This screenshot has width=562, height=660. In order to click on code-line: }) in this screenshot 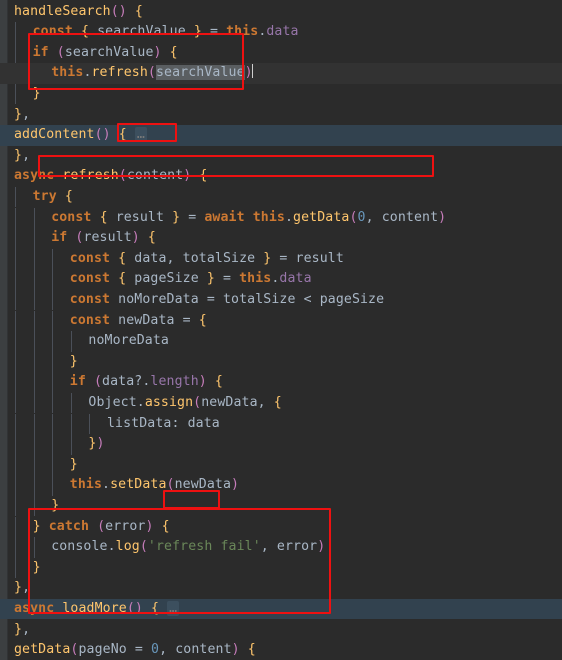, I will do `click(281, 444)`.